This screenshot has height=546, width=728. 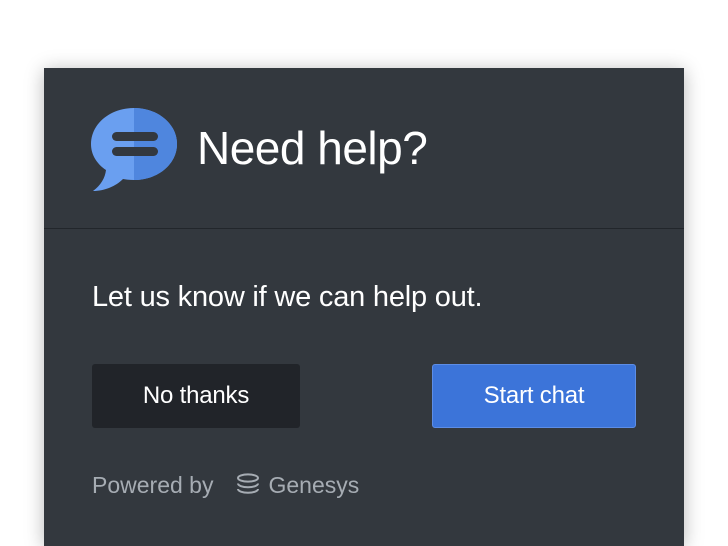 I want to click on powered-by-label: Powered by, so click(x=153, y=484).